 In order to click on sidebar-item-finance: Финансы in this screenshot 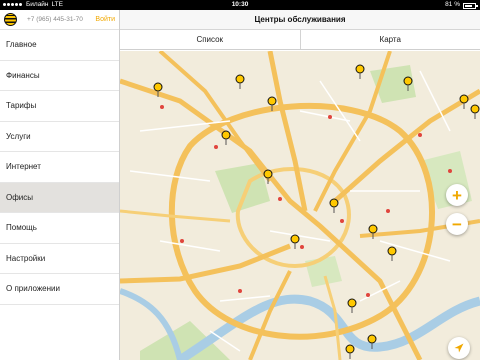, I will do `click(59, 76)`.